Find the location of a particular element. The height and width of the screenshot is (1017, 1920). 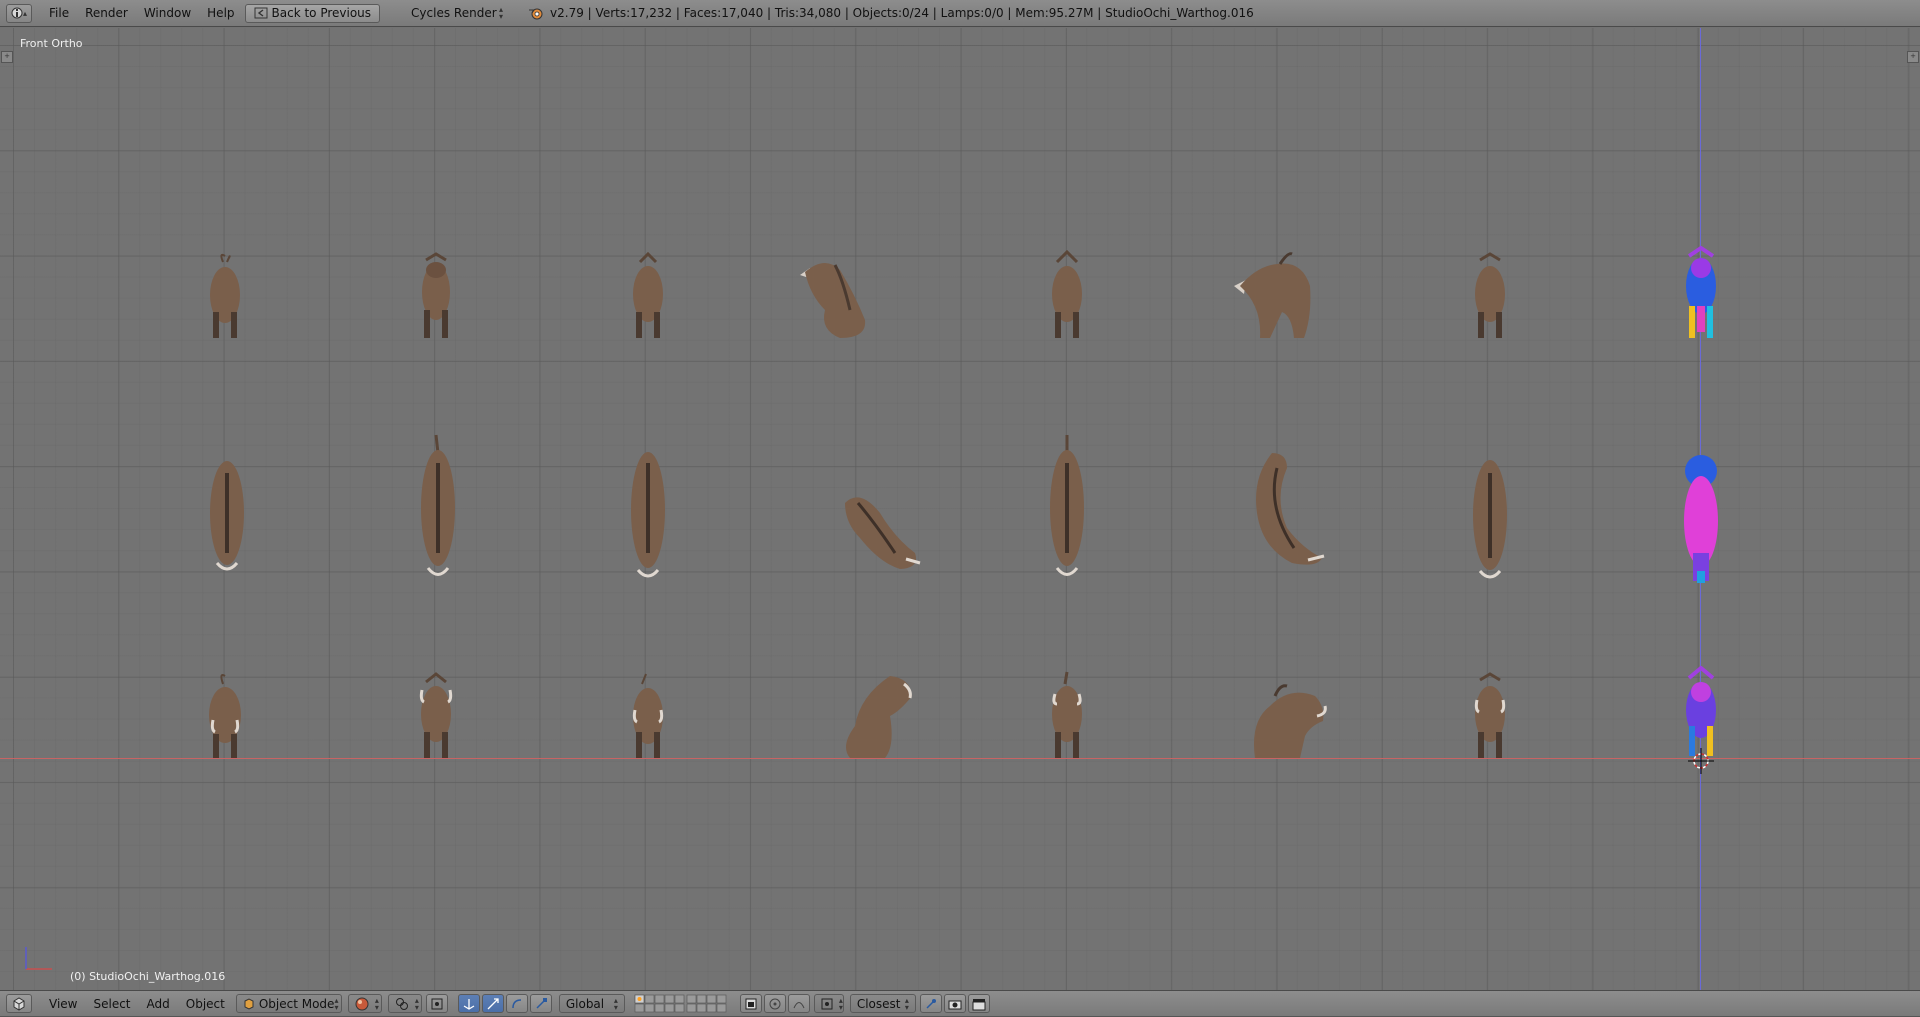

proportional-editing-icon is located at coordinates (774, 1003).